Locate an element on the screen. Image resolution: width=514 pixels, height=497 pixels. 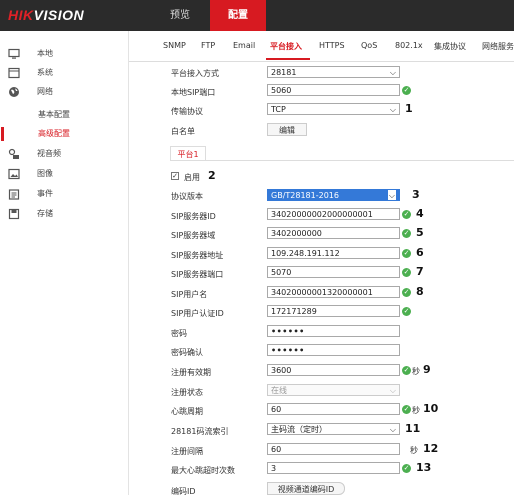
tab-integration-protocol: 集成协议 is located at coordinates (450, 46).